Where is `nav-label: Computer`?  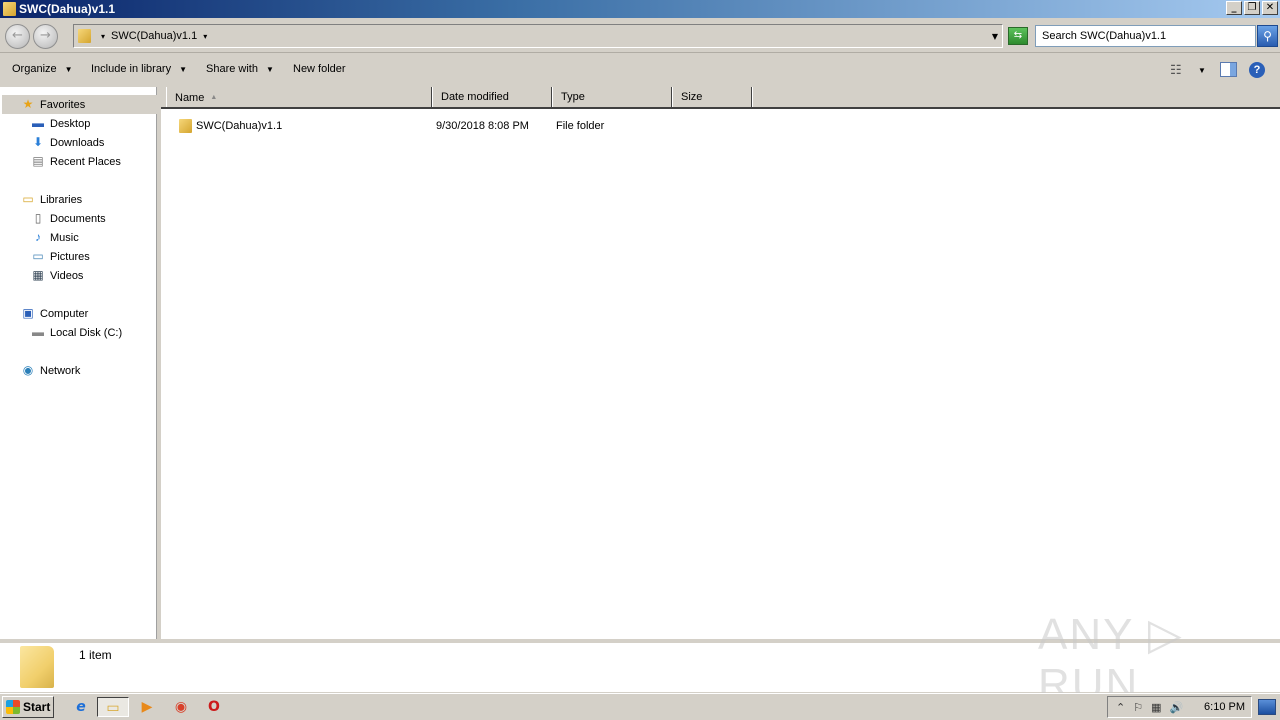 nav-label: Computer is located at coordinates (64, 313).